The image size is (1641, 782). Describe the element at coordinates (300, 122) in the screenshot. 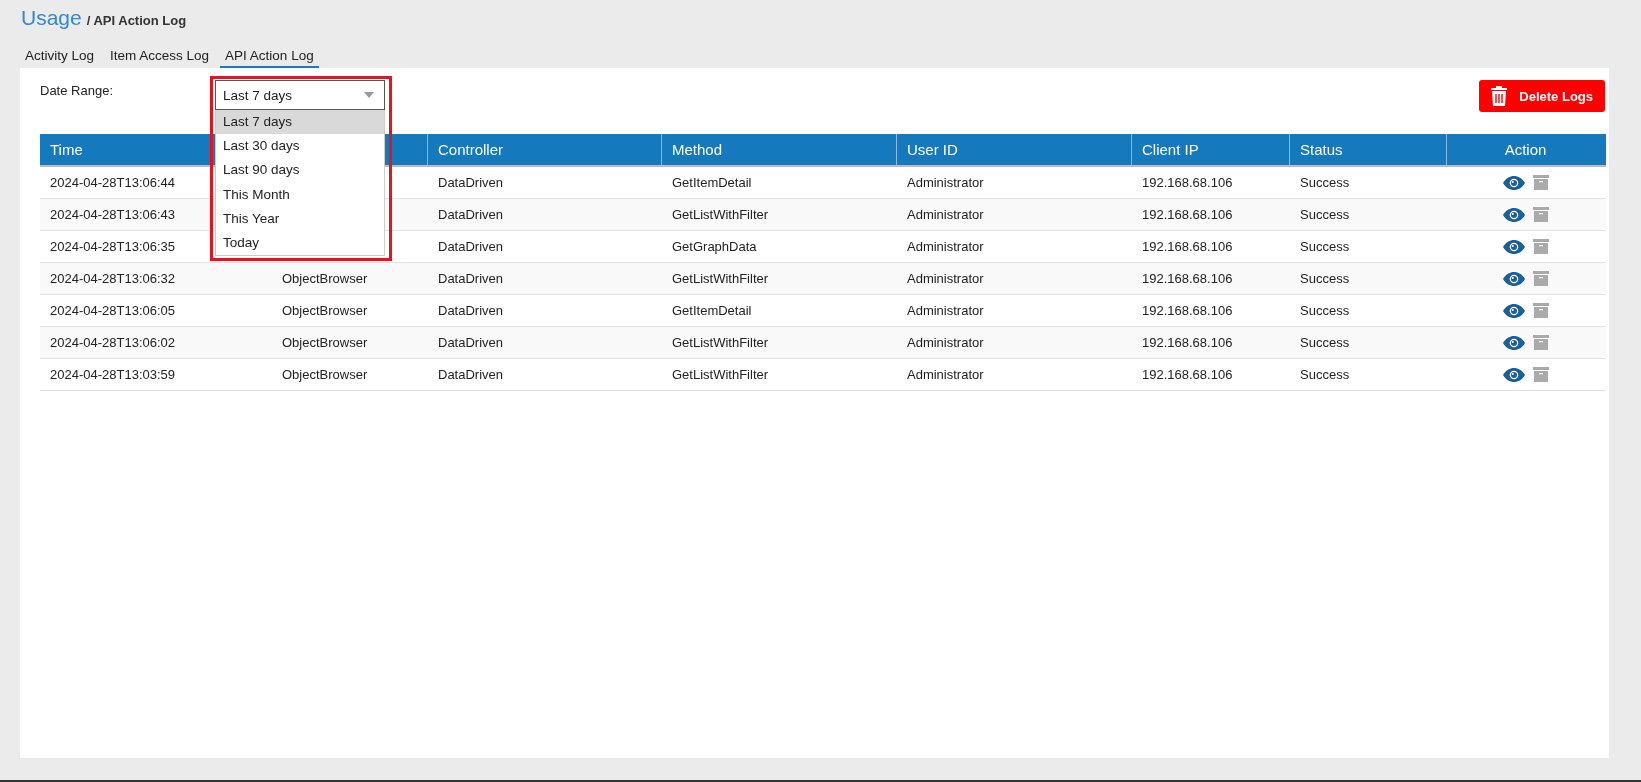

I see `dropdown-option: Last 7 days` at that location.